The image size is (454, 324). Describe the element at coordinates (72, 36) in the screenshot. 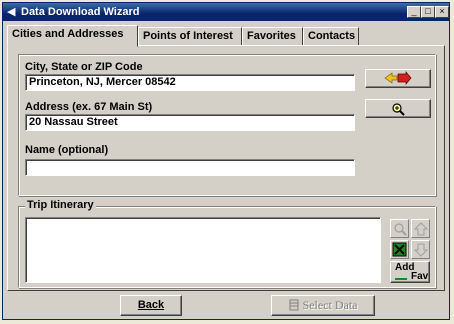

I see `tab-cities-and-addresses: Cities and Addresses` at that location.